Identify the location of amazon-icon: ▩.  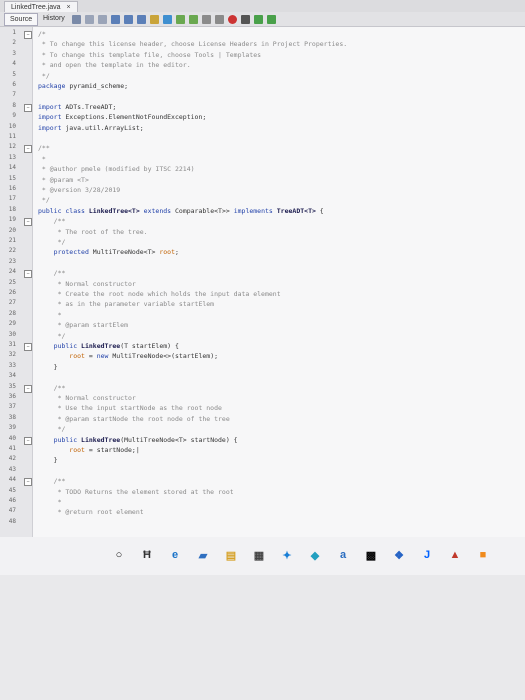
(371, 555).